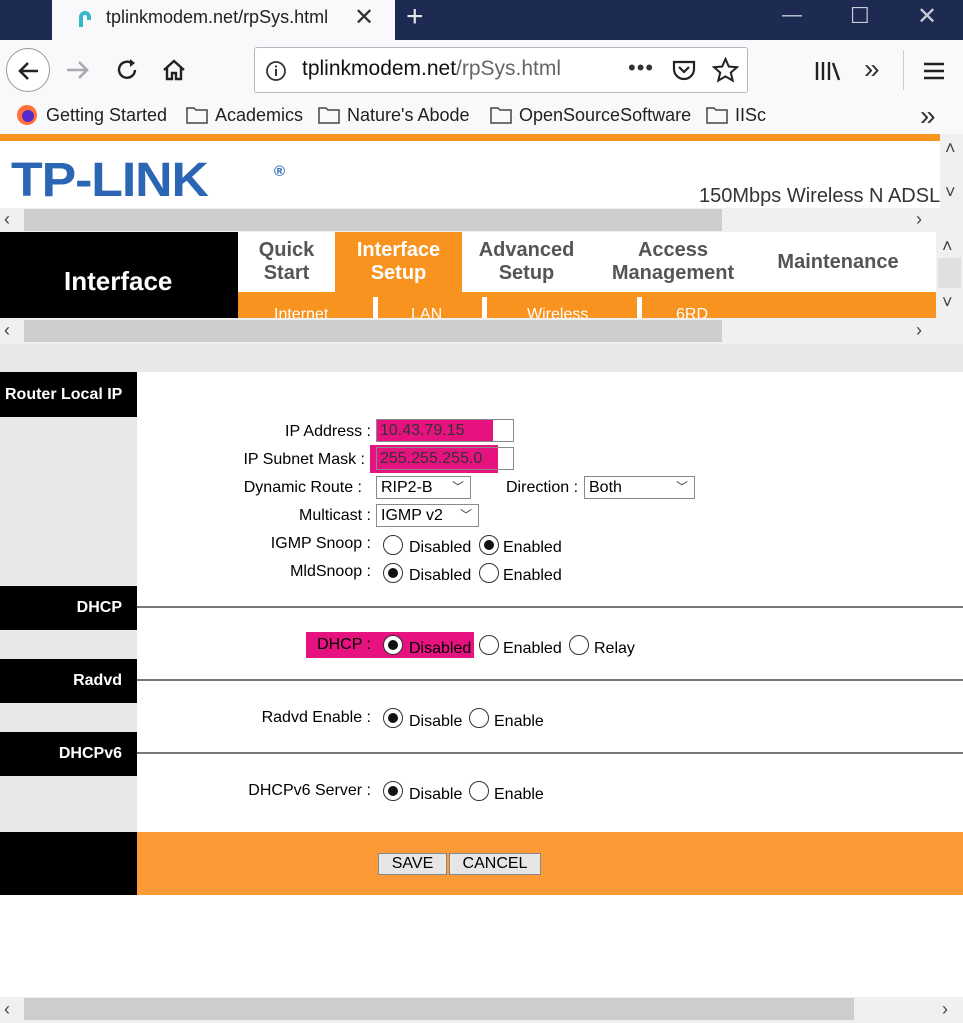 The height and width of the screenshot is (1023, 963). What do you see at coordinates (415, 17) in the screenshot?
I see `new-tab-icon: +` at bounding box center [415, 17].